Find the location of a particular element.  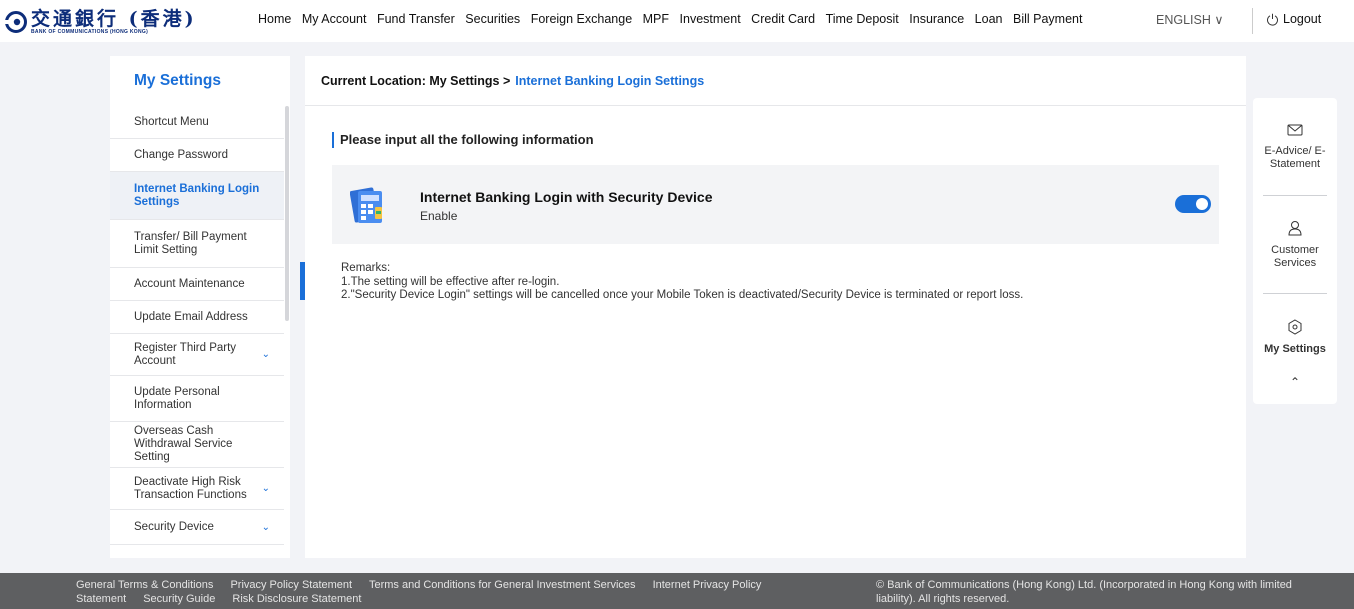

sidebar-scrollbar is located at coordinates (287, 213).